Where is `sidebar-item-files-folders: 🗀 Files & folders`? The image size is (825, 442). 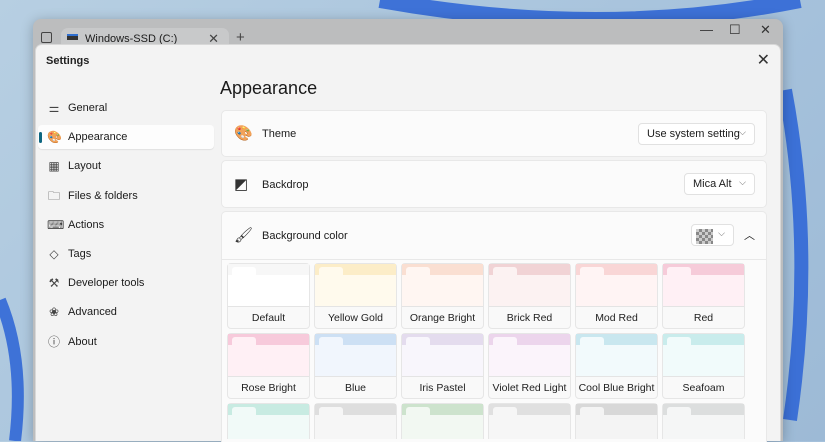 sidebar-item-files-folders: 🗀 Files & folders is located at coordinates (126, 196).